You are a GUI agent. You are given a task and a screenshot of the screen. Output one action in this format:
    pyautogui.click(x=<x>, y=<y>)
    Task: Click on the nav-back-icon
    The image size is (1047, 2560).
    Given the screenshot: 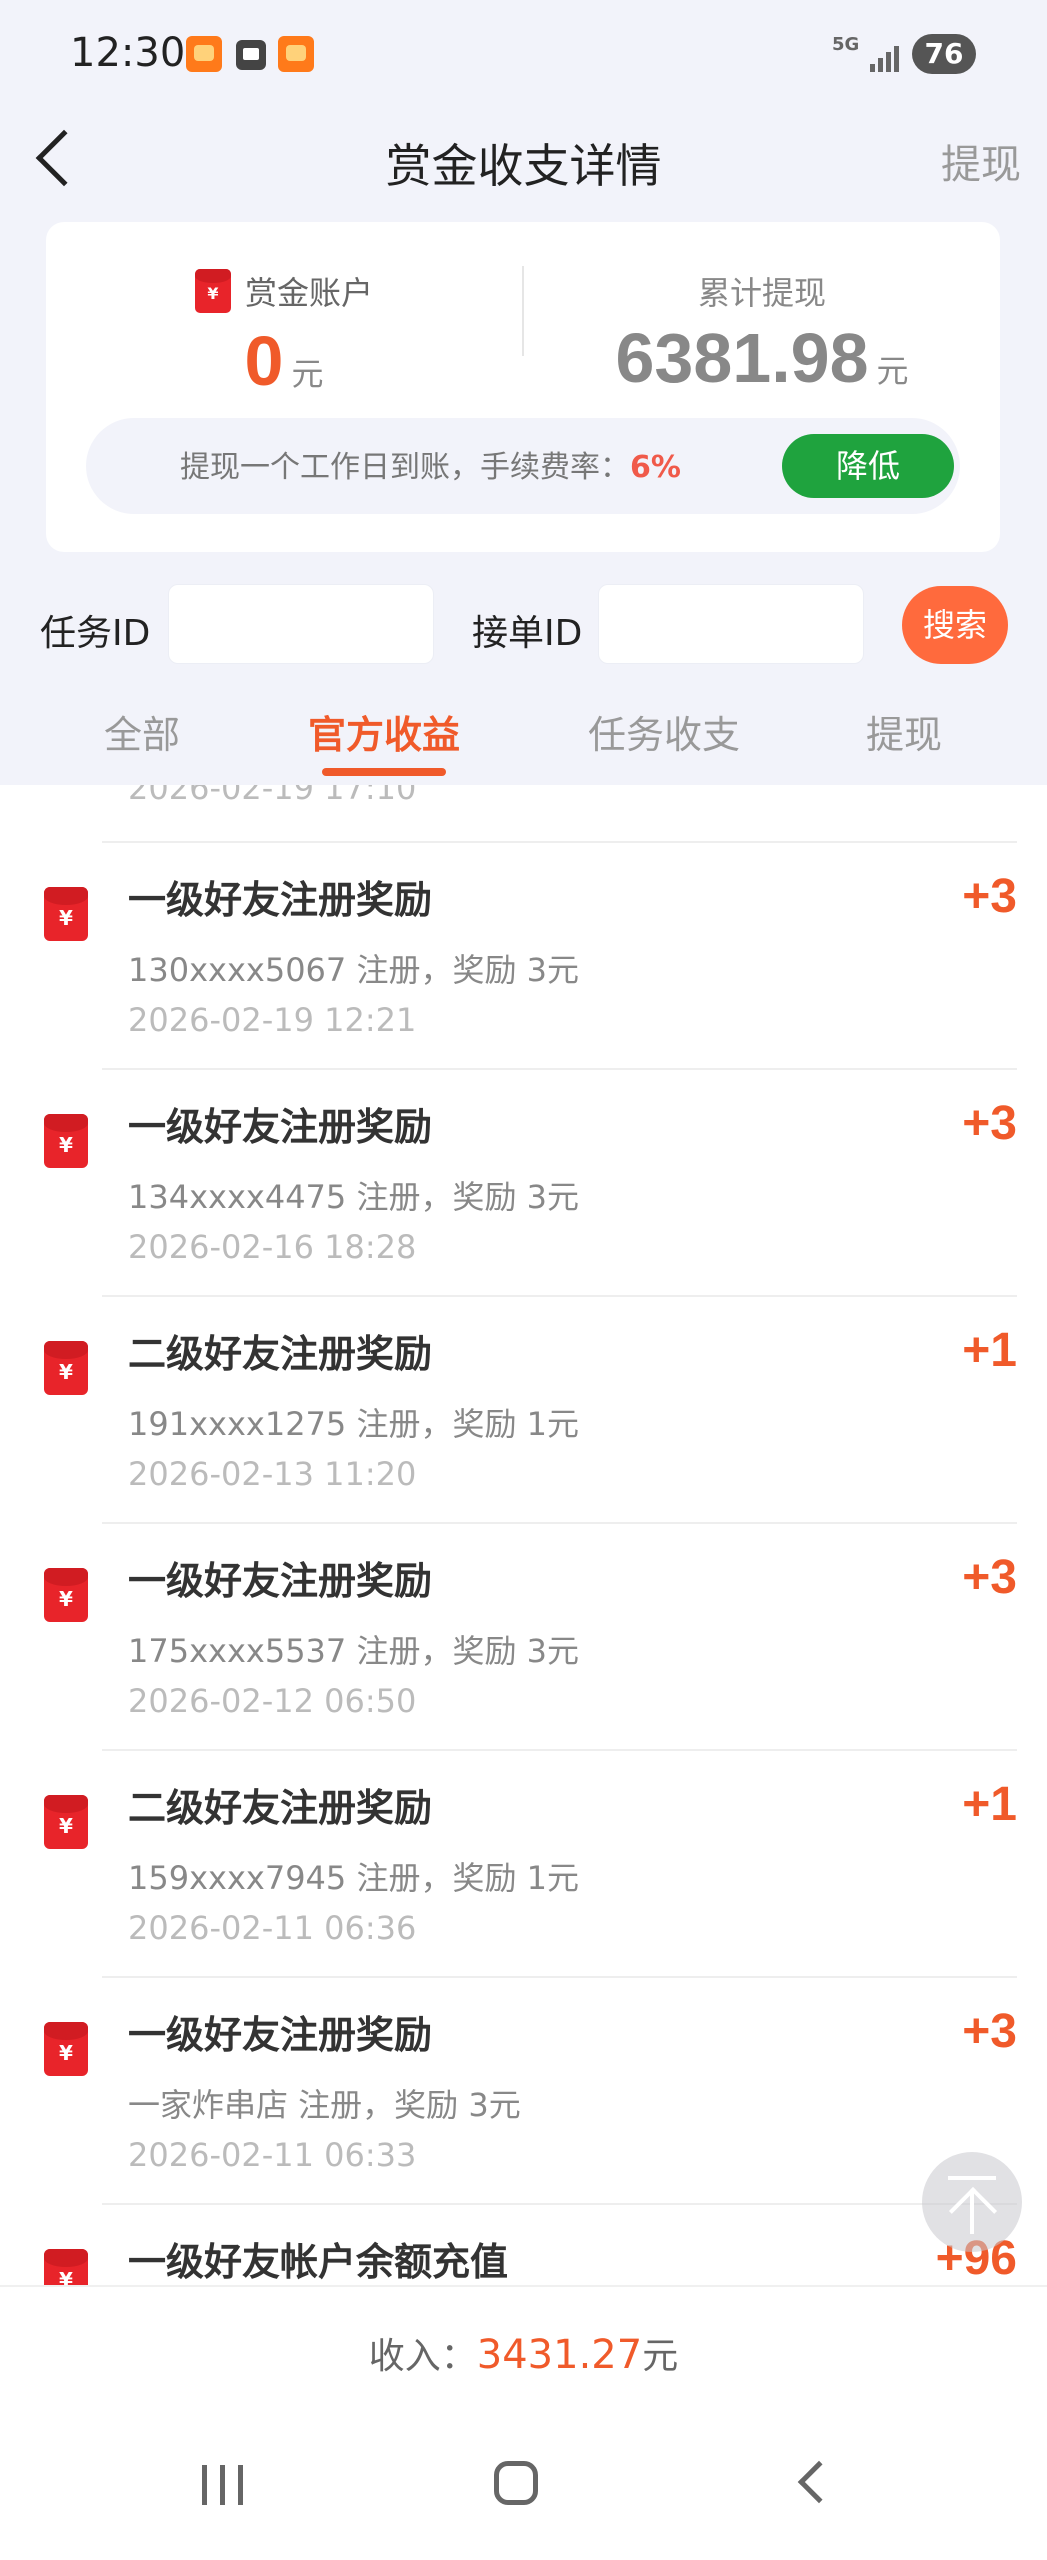 What is the action you would take?
    pyautogui.click(x=819, y=2482)
    